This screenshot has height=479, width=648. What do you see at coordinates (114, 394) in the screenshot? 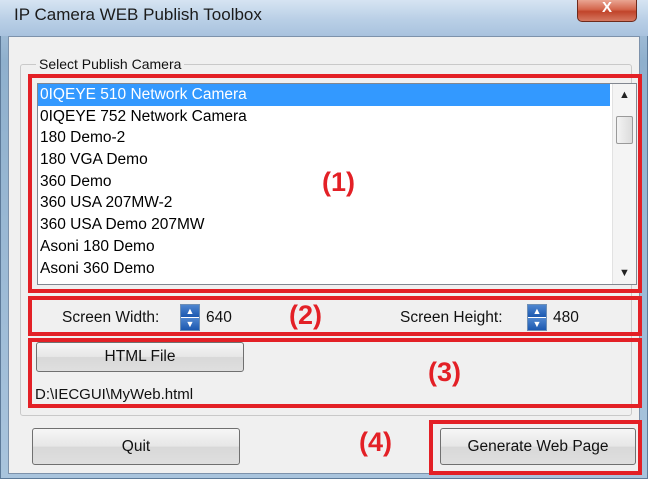
I see `html-file-path: D:\IECGUI\MyWeb.html` at bounding box center [114, 394].